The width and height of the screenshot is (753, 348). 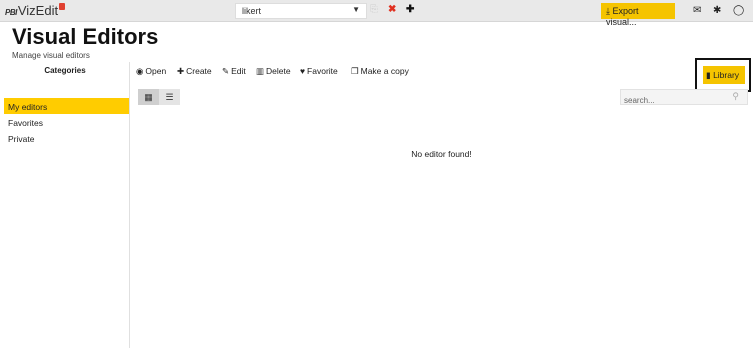 I want to click on heart-icon: ♥, so click(x=303, y=71).